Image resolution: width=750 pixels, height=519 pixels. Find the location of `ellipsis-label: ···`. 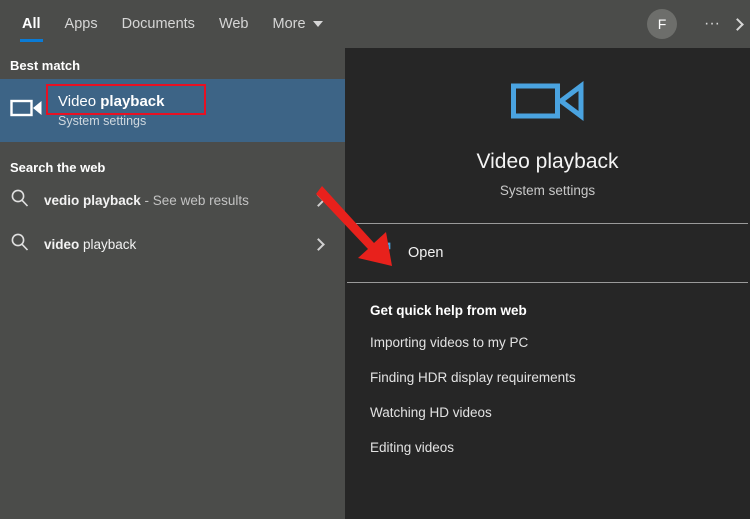

ellipsis-label: ··· is located at coordinates (712, 23).